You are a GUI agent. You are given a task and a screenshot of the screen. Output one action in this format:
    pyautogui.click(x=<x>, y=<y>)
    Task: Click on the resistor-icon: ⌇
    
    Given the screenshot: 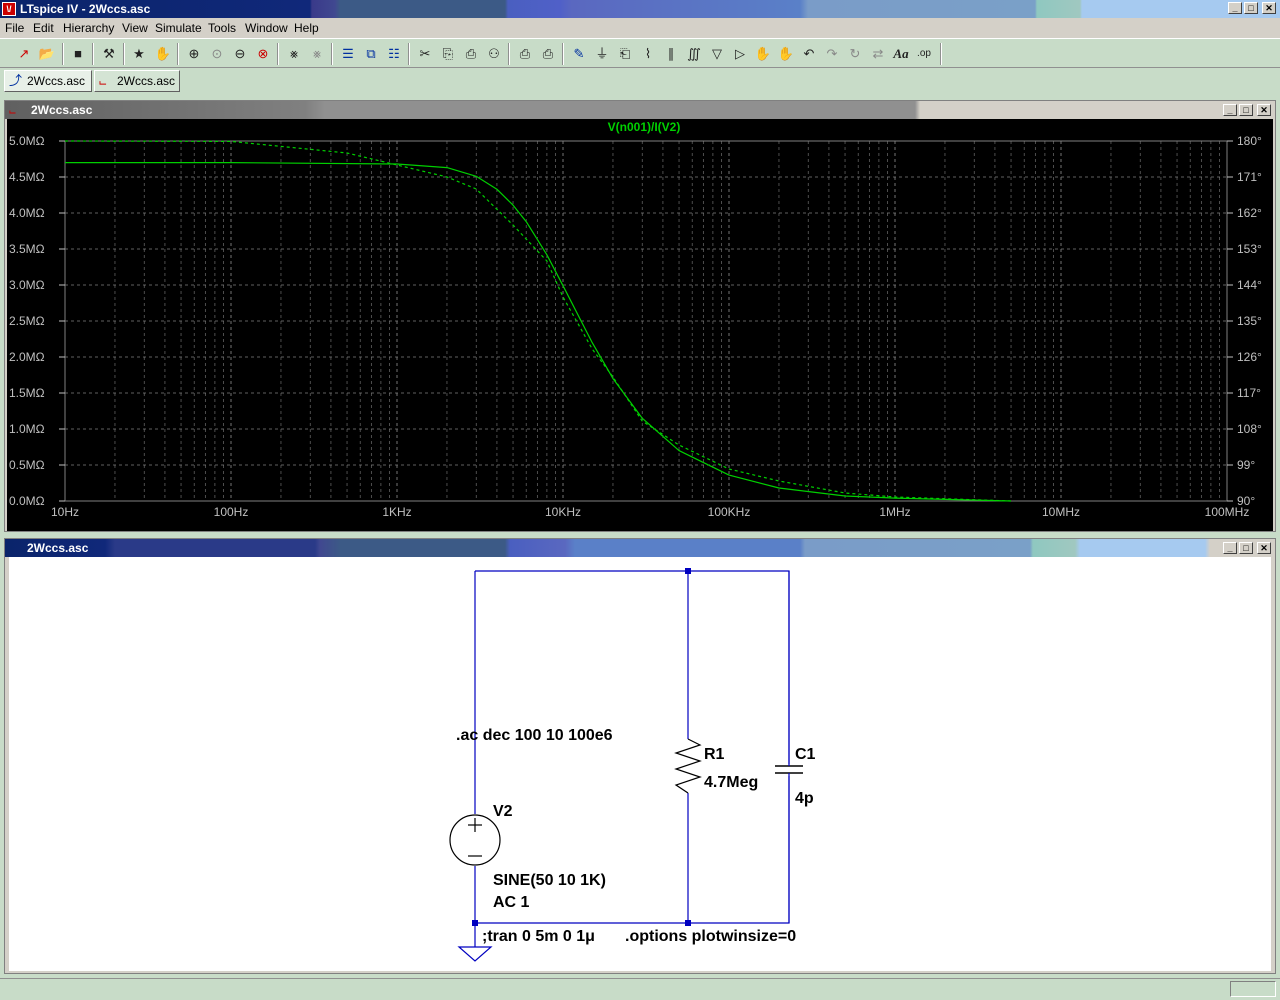 What is the action you would take?
    pyautogui.click(x=648, y=54)
    